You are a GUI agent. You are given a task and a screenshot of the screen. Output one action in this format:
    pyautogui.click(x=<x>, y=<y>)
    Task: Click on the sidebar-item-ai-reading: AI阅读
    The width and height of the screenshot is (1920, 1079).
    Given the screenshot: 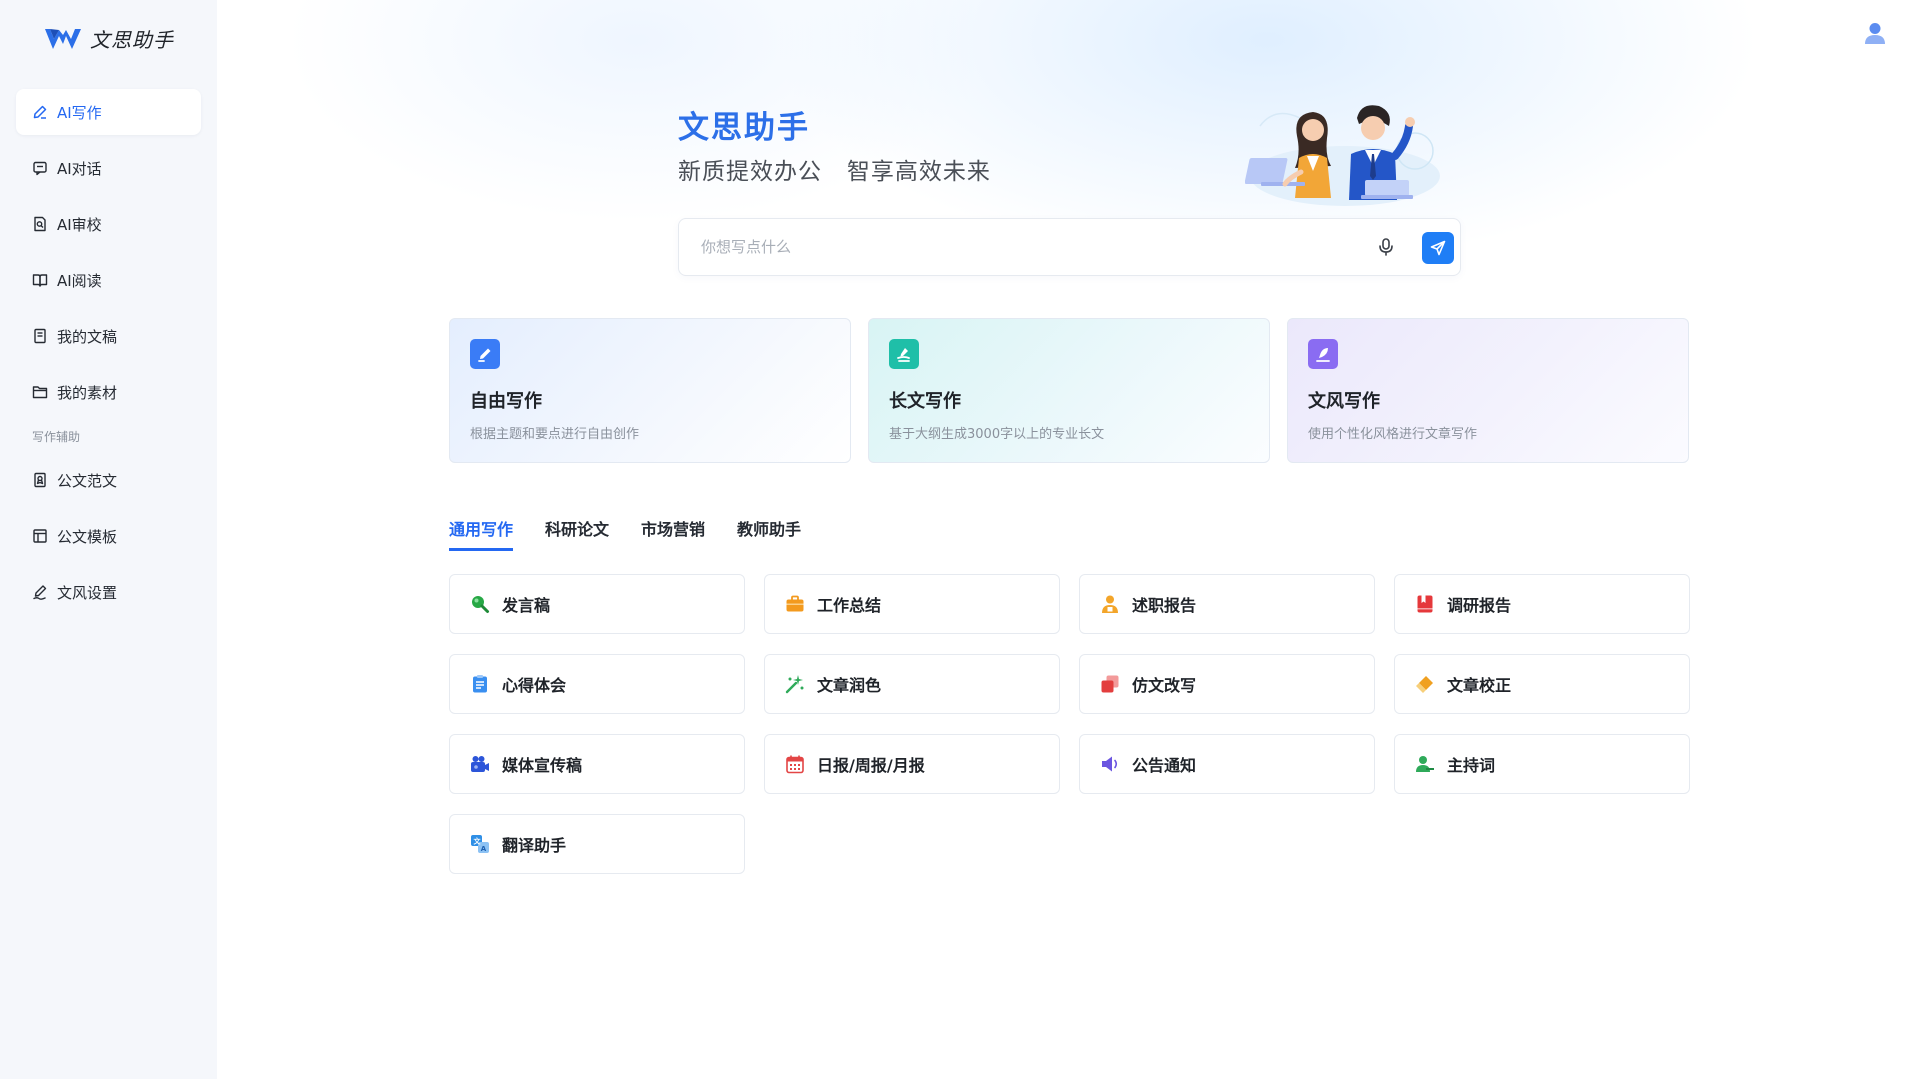 What is the action you would take?
    pyautogui.click(x=108, y=280)
    